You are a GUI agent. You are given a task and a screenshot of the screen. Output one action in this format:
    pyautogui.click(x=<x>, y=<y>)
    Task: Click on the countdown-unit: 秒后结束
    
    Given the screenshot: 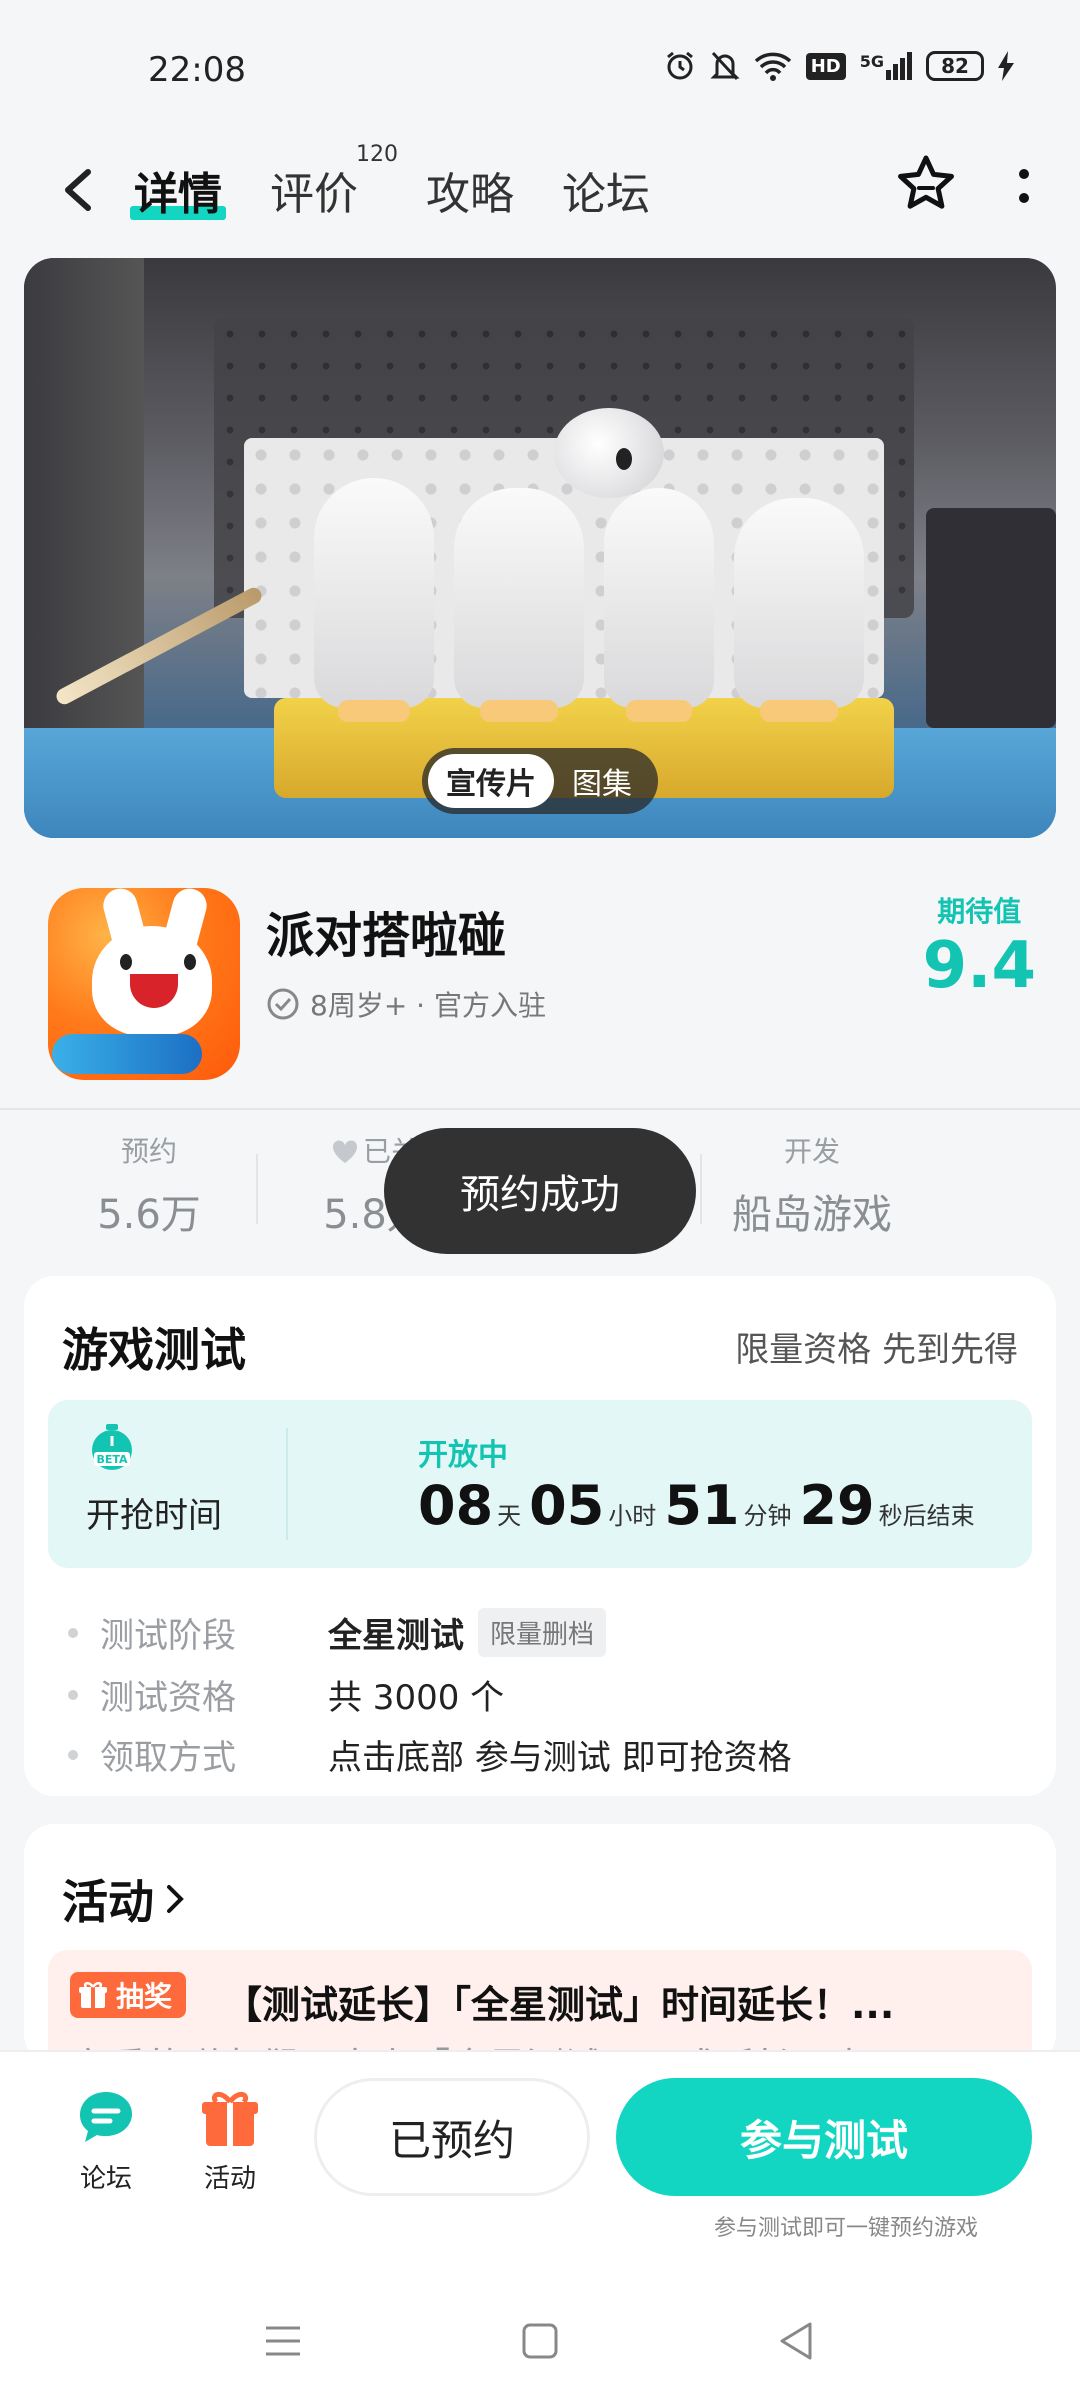 What is the action you would take?
    pyautogui.click(x=926, y=1516)
    